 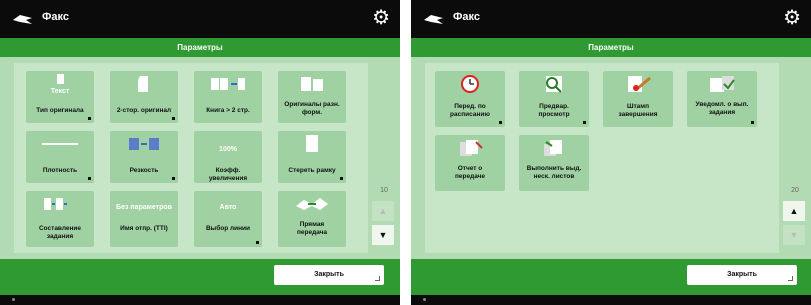 What do you see at coordinates (144, 228) in the screenshot?
I see `tile-label: Имя отпр. (TTI)` at bounding box center [144, 228].